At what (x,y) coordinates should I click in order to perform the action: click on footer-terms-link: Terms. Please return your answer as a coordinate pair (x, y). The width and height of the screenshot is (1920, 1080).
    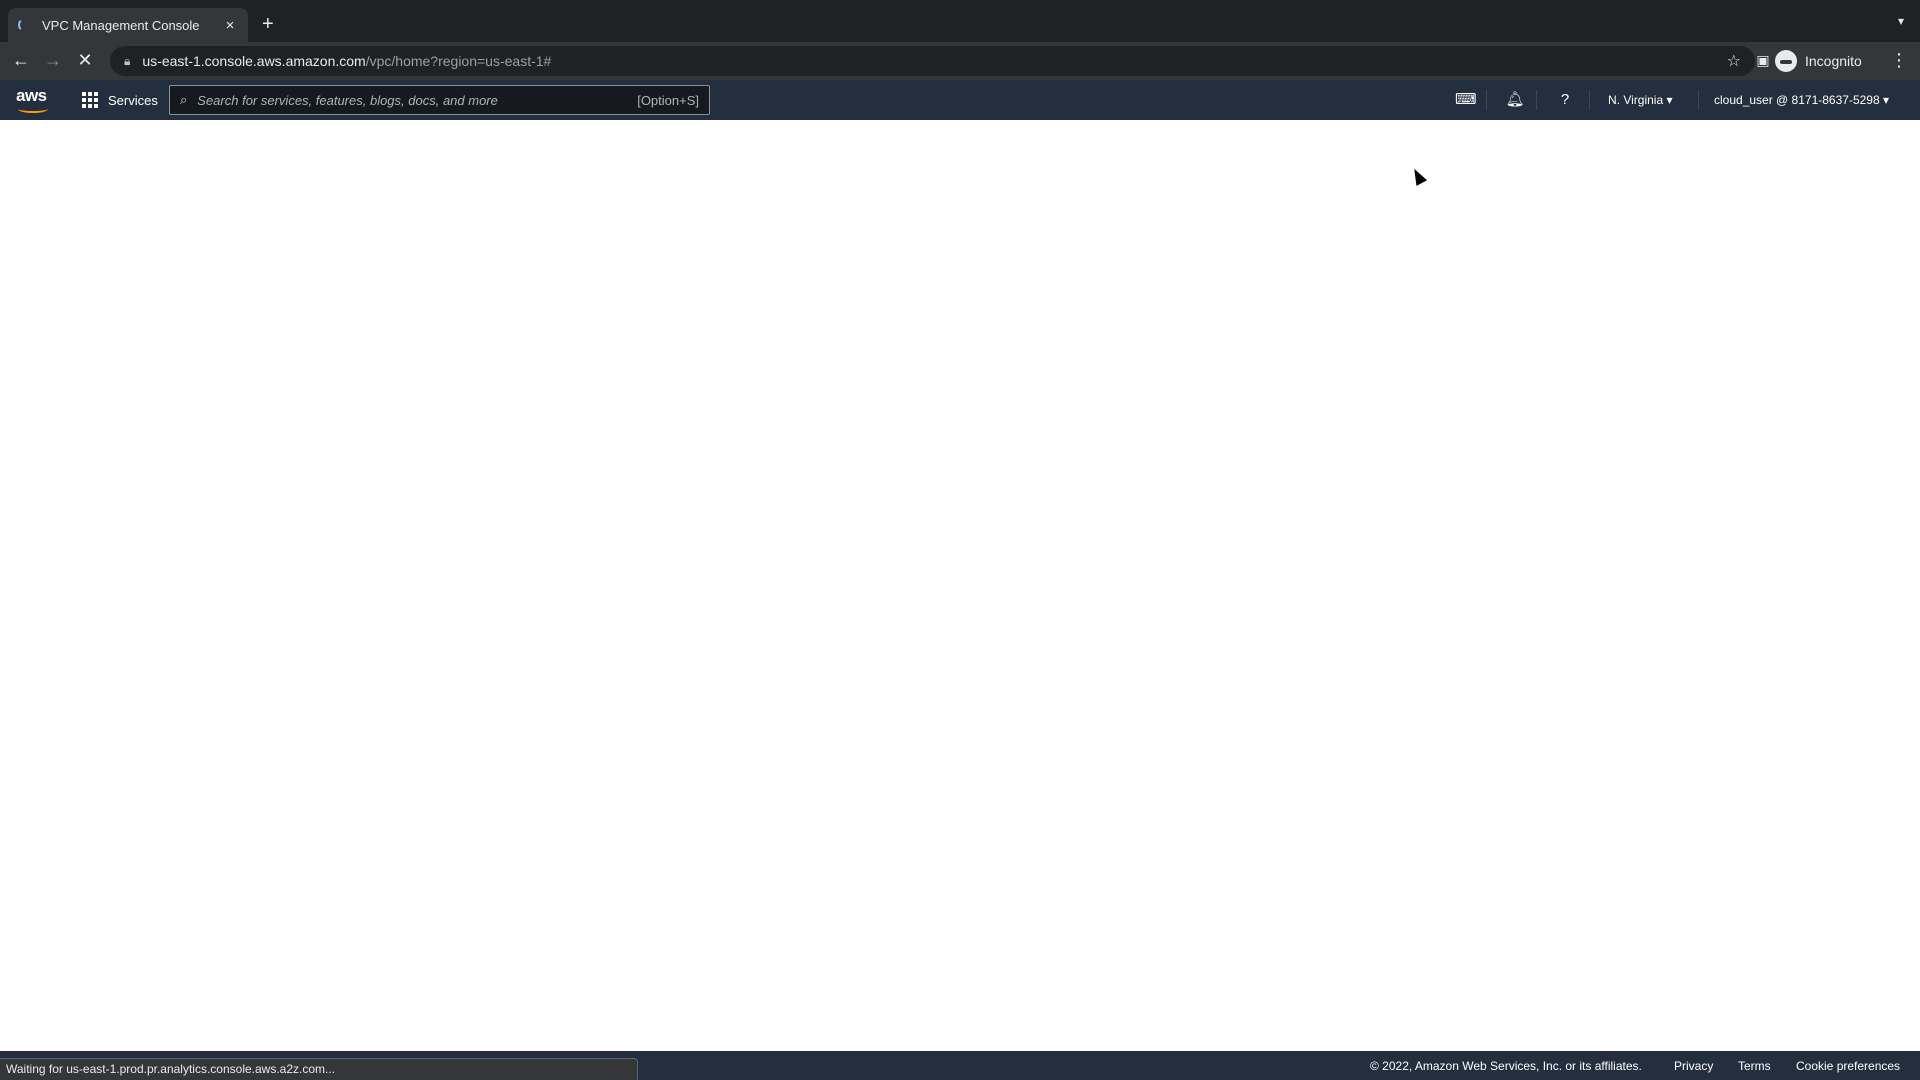
    Looking at the image, I should click on (1754, 1066).